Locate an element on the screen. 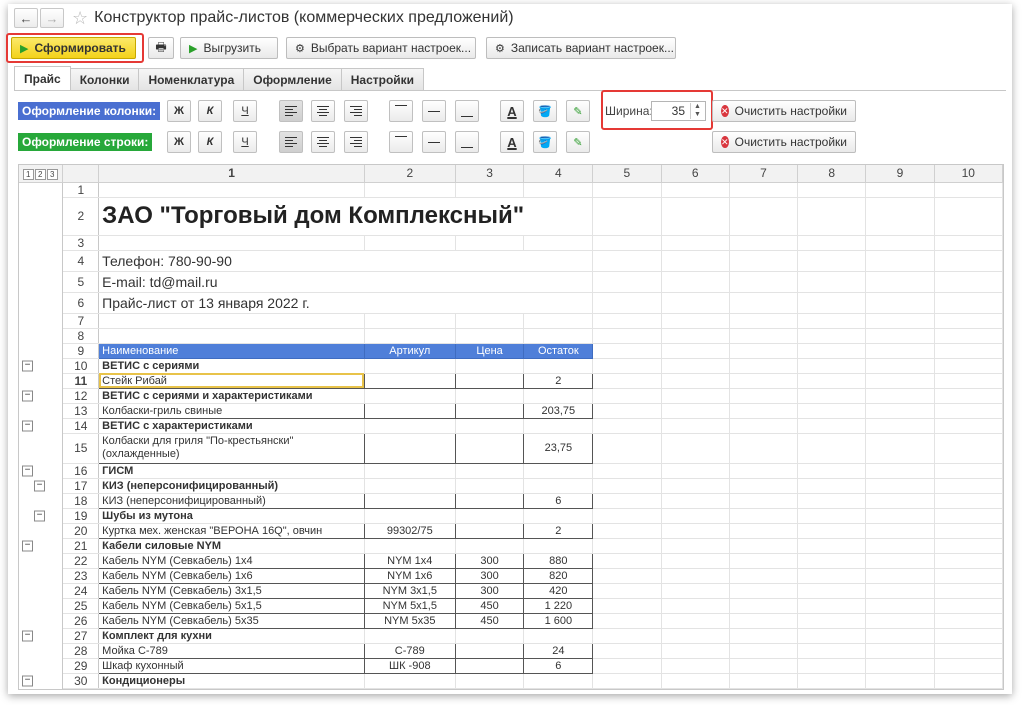  table-row: 1 is located at coordinates (511, 190).